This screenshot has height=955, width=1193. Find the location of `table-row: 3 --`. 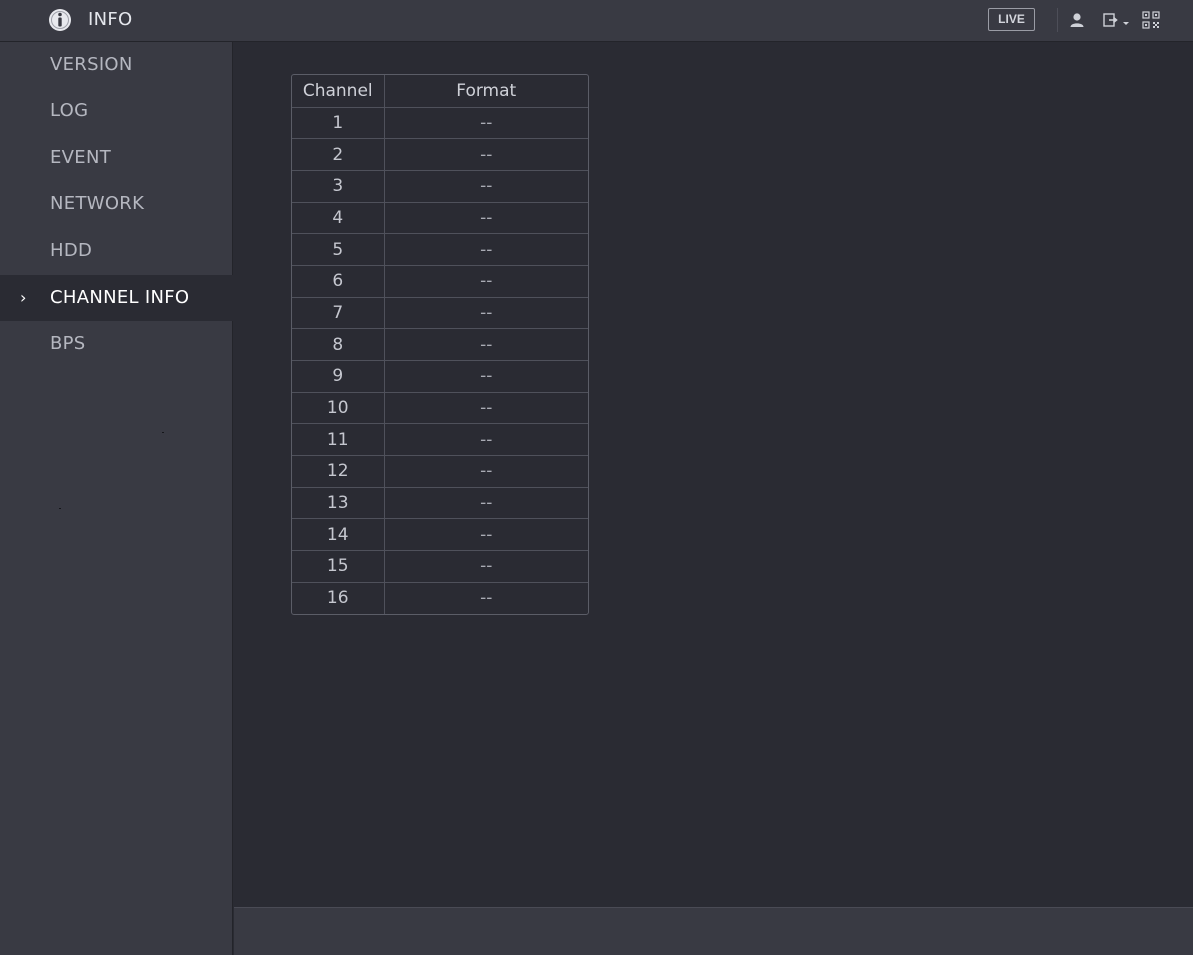

table-row: 3 -- is located at coordinates (440, 186).